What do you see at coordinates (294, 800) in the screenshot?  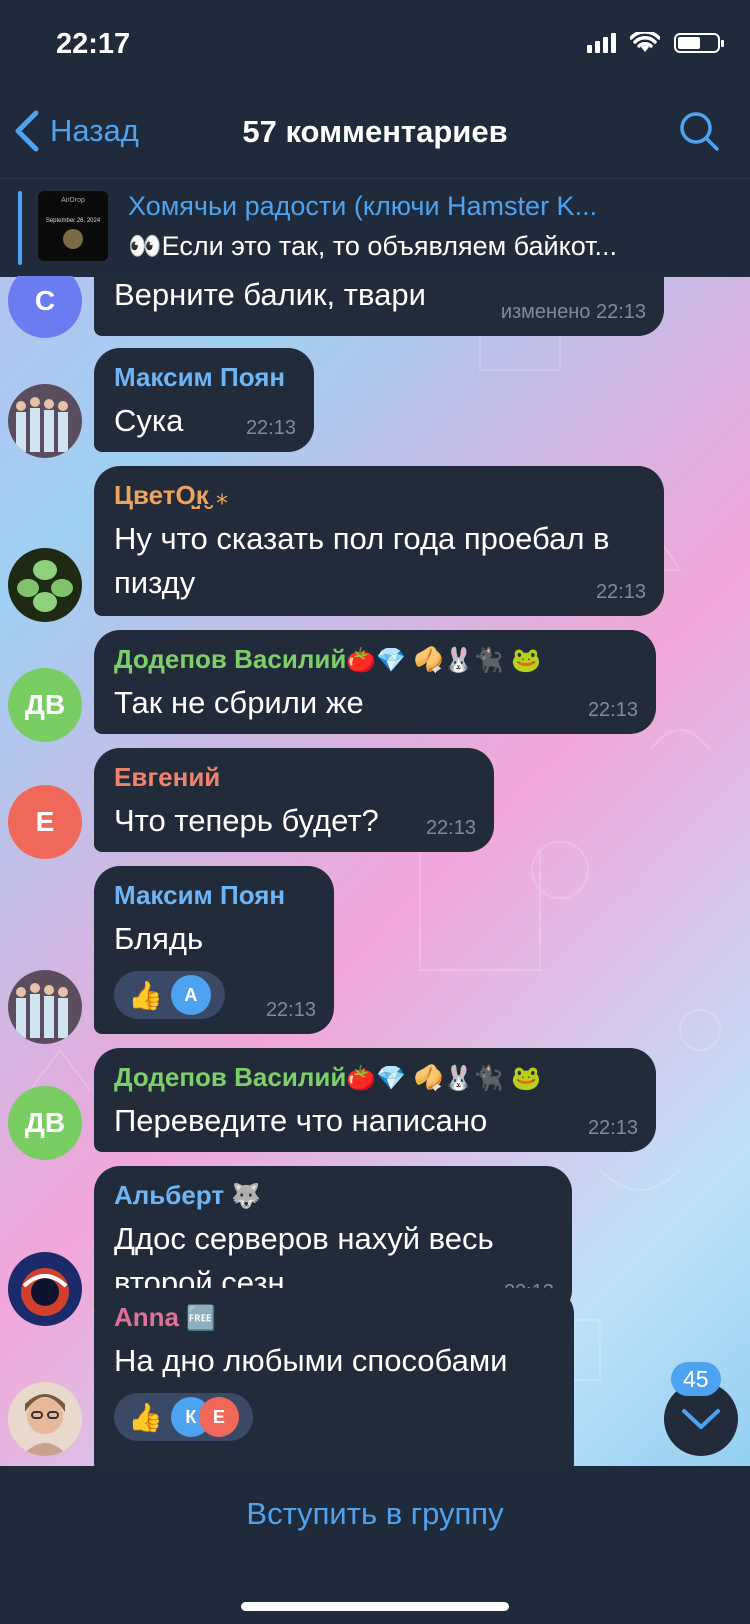 I see `message-bubble: Евгений Что теперь будет? 22:13` at bounding box center [294, 800].